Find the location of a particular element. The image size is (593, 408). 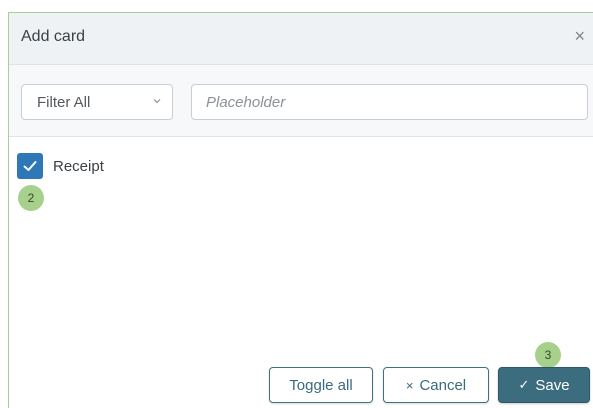

cancel-label: Cancel is located at coordinates (443, 385).